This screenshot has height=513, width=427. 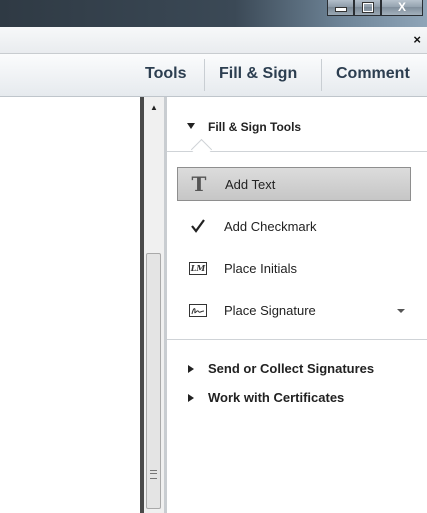 I want to click on place-initials-tool: LM Place Initials, so click(x=294, y=269).